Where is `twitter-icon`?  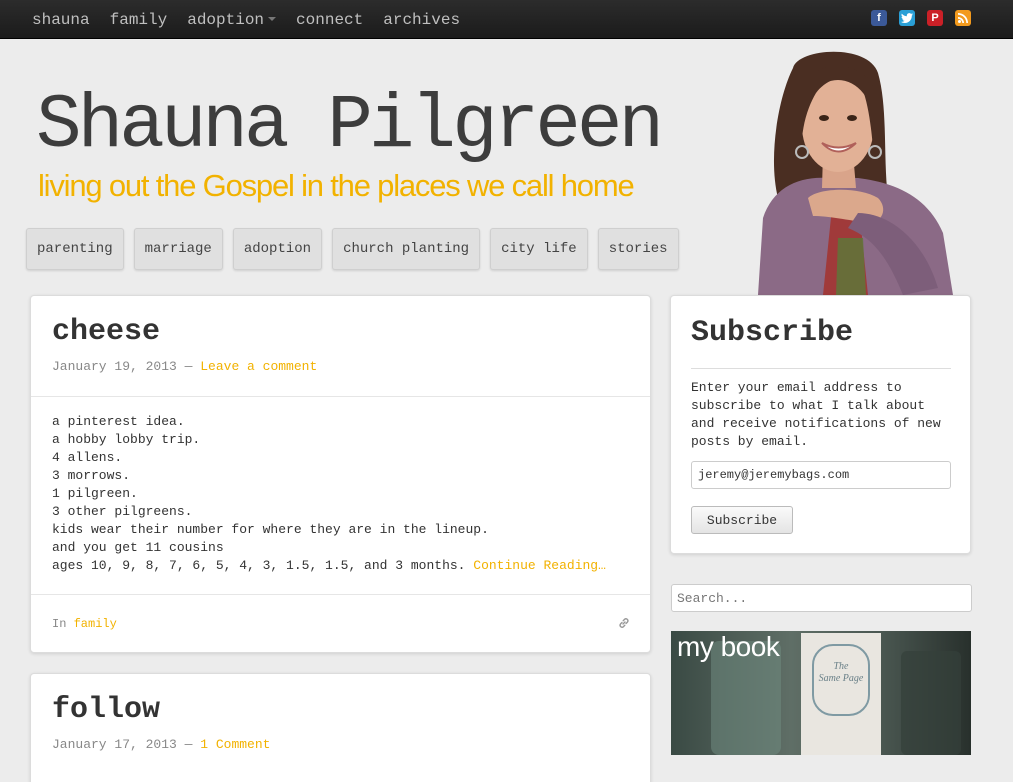
twitter-icon is located at coordinates (907, 18).